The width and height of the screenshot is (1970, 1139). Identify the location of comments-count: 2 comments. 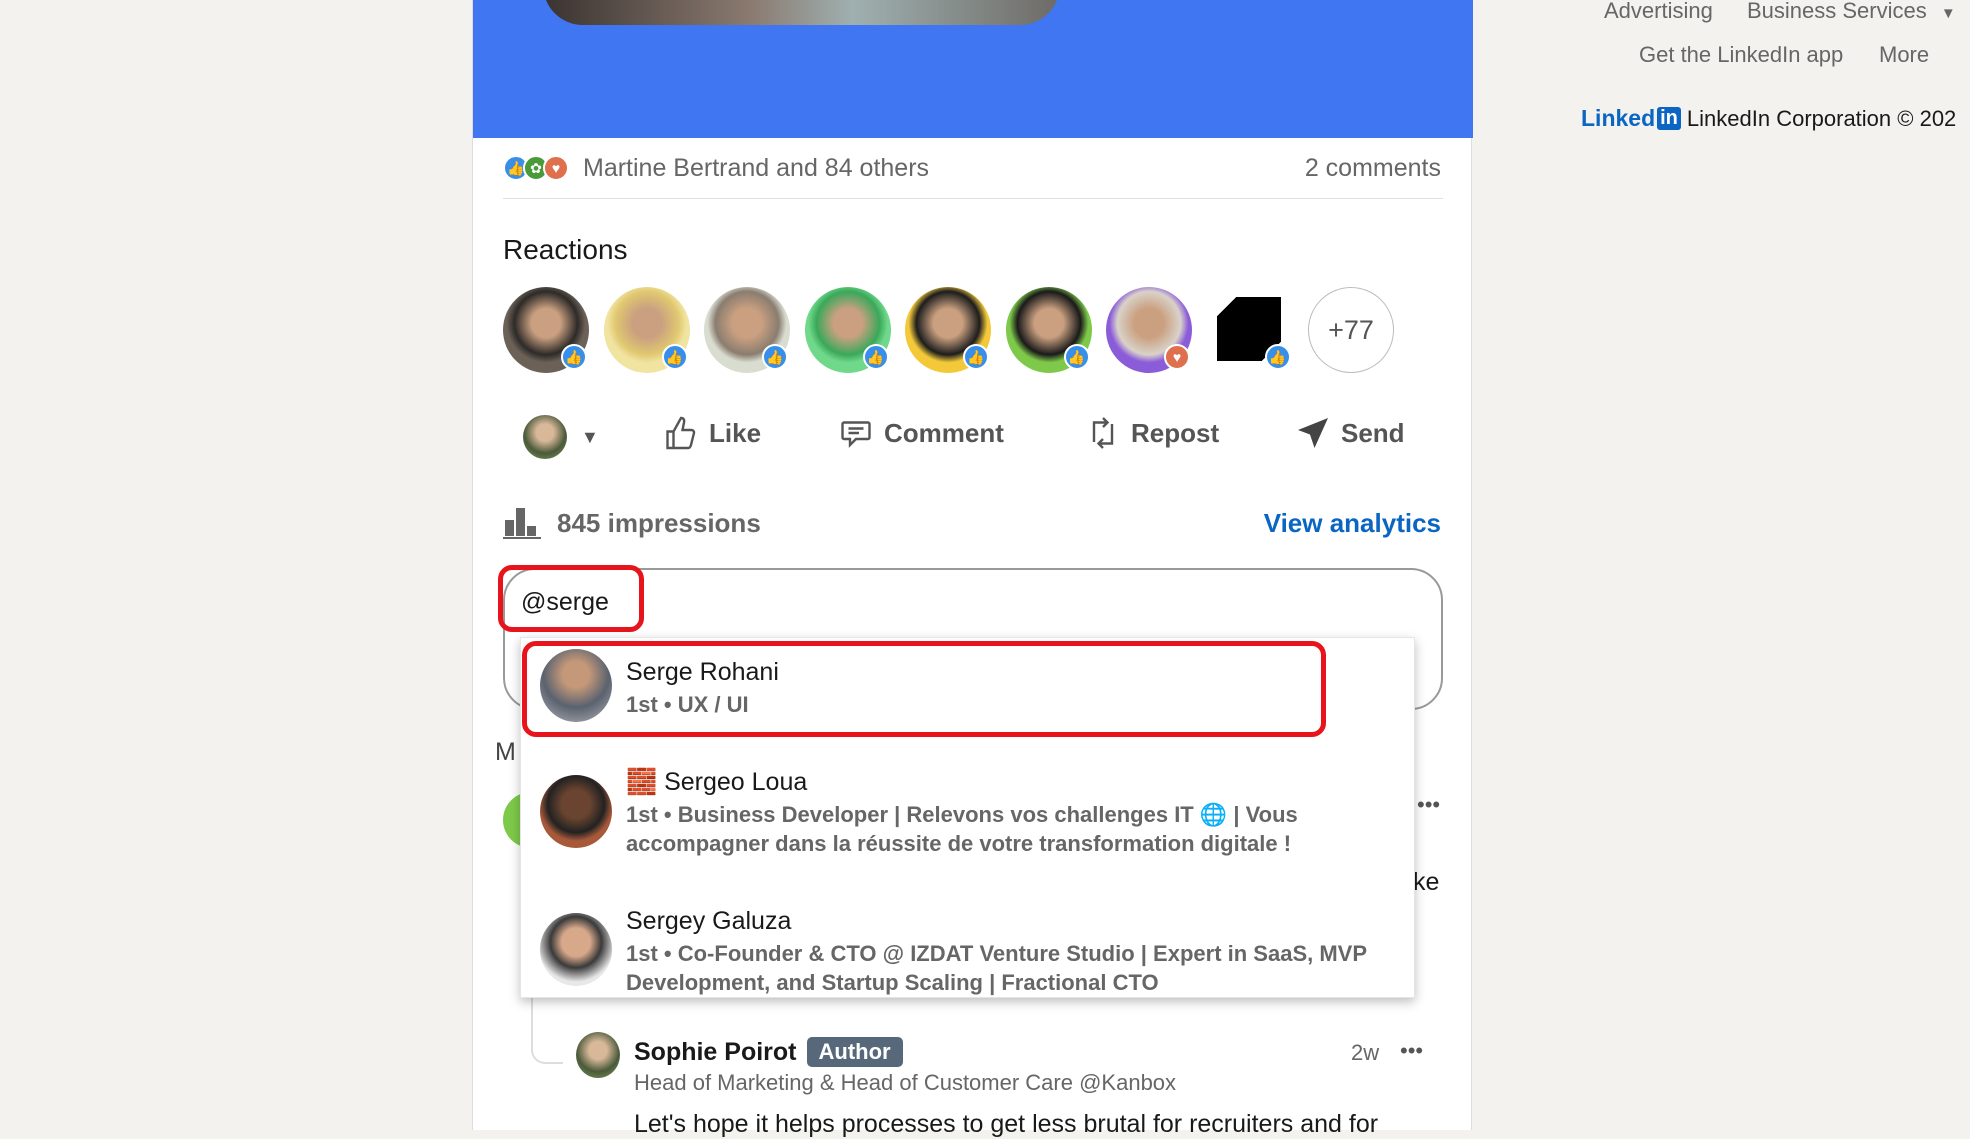
(1373, 168).